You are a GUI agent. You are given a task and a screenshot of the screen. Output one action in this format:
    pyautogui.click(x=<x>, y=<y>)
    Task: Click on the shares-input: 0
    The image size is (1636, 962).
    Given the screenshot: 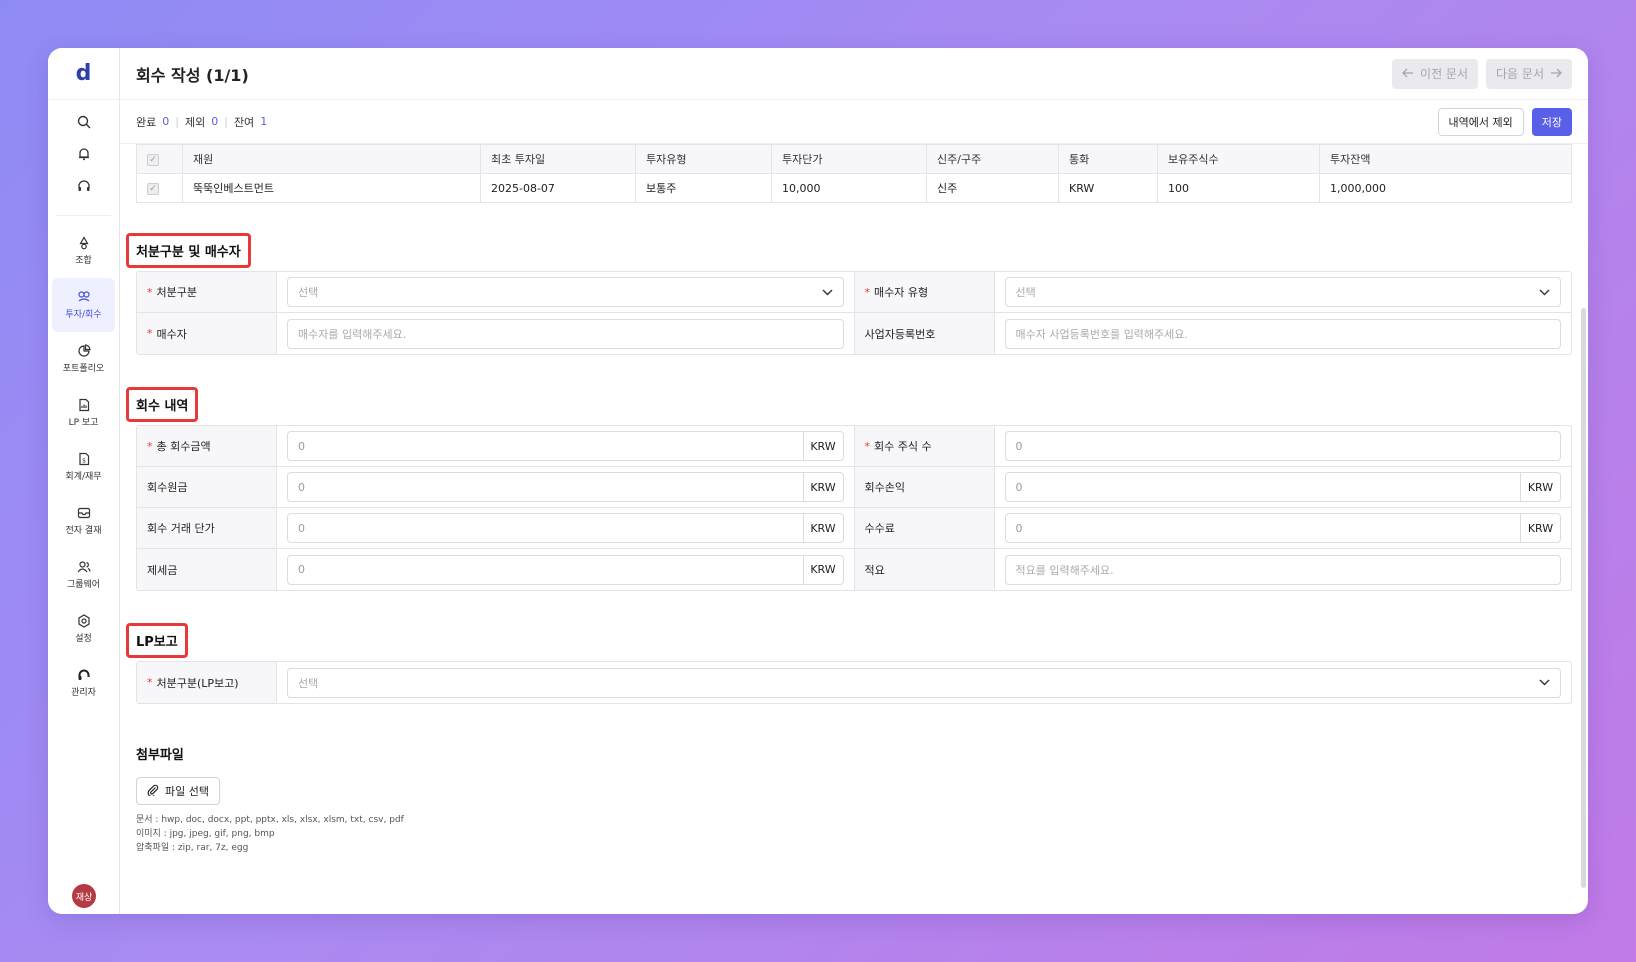 What is the action you would take?
    pyautogui.click(x=1282, y=446)
    